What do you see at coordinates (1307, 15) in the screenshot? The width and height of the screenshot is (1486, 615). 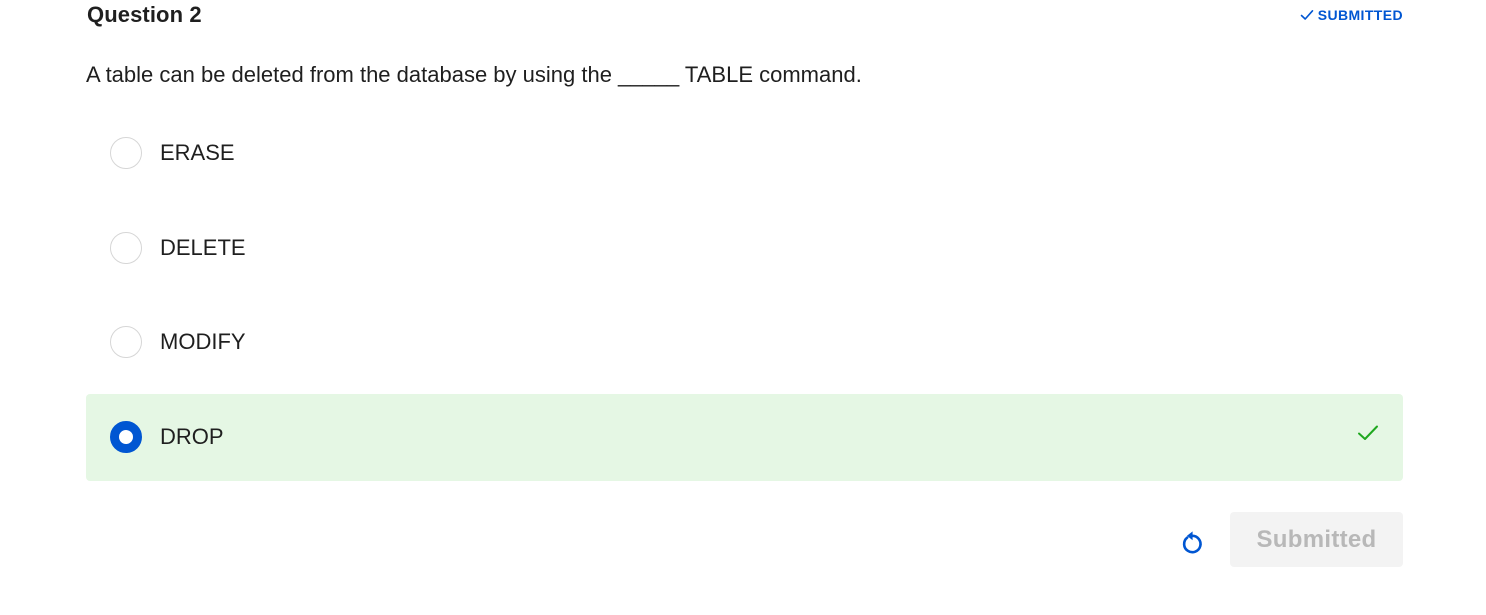 I see `checkmark-icon` at bounding box center [1307, 15].